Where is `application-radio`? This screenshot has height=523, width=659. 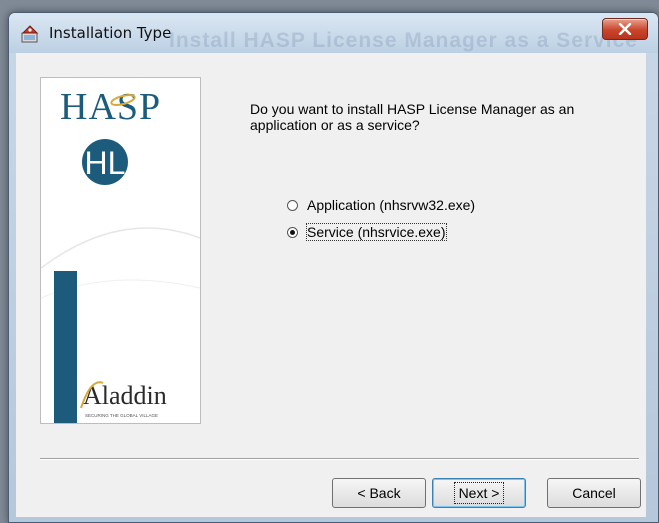
application-radio is located at coordinates (292, 205).